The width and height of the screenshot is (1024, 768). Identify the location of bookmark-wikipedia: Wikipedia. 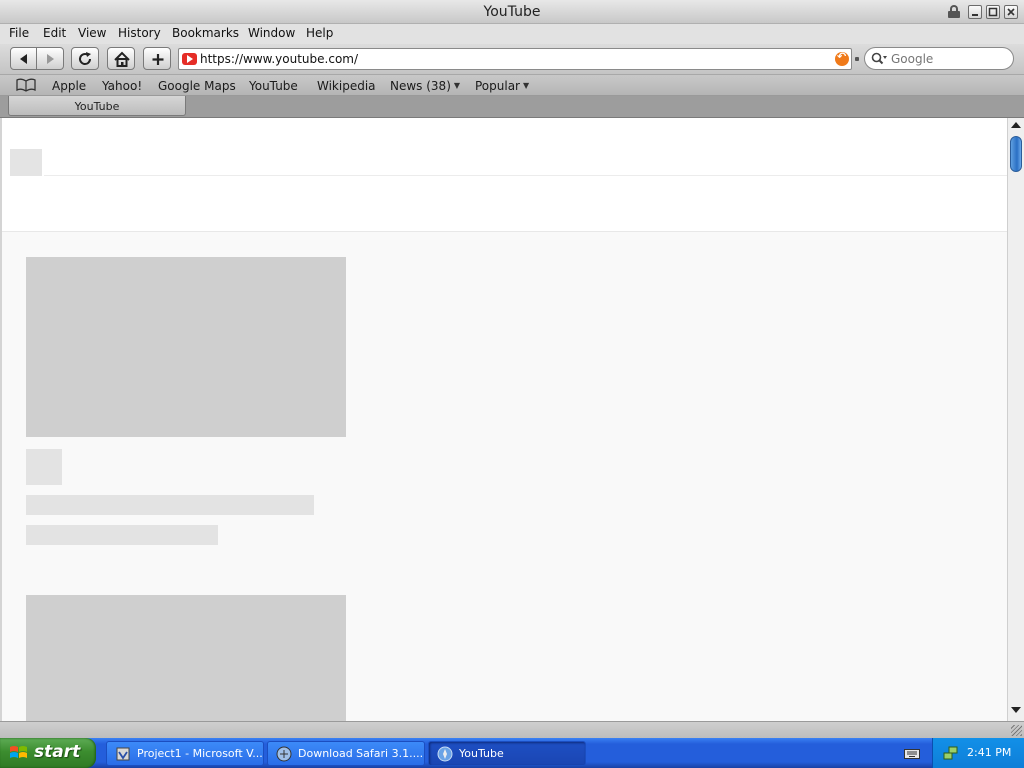
(346, 86).